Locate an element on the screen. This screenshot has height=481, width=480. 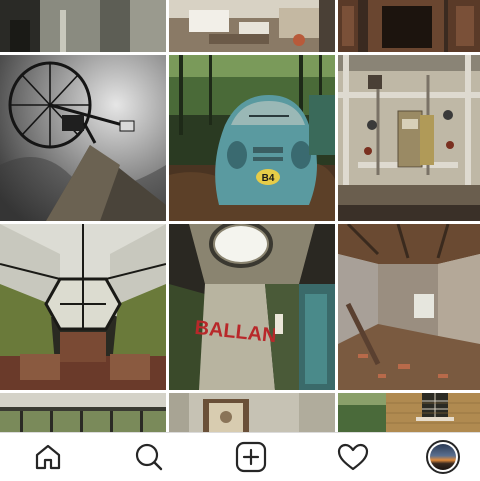
home-icon is located at coordinates (48, 457).